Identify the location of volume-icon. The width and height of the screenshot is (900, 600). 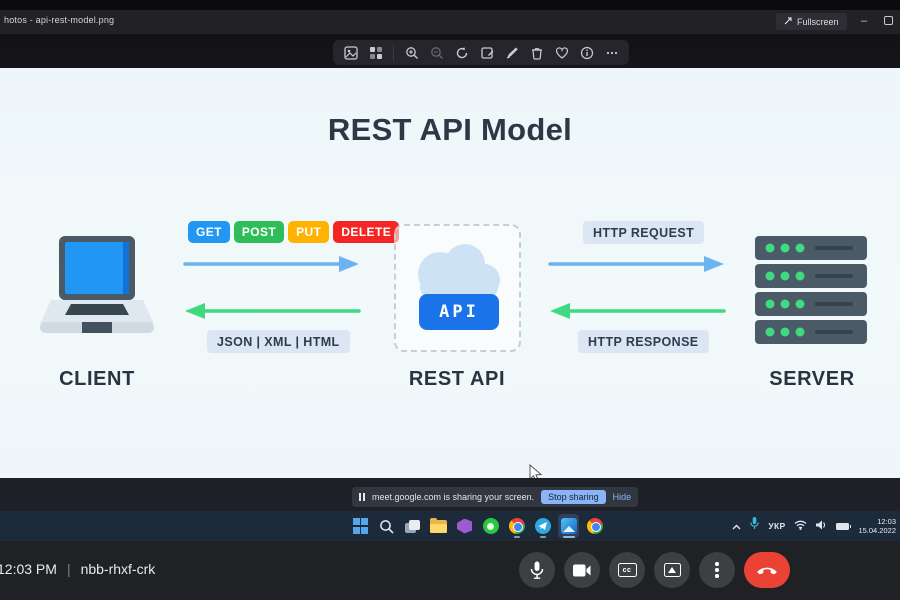
(821, 526).